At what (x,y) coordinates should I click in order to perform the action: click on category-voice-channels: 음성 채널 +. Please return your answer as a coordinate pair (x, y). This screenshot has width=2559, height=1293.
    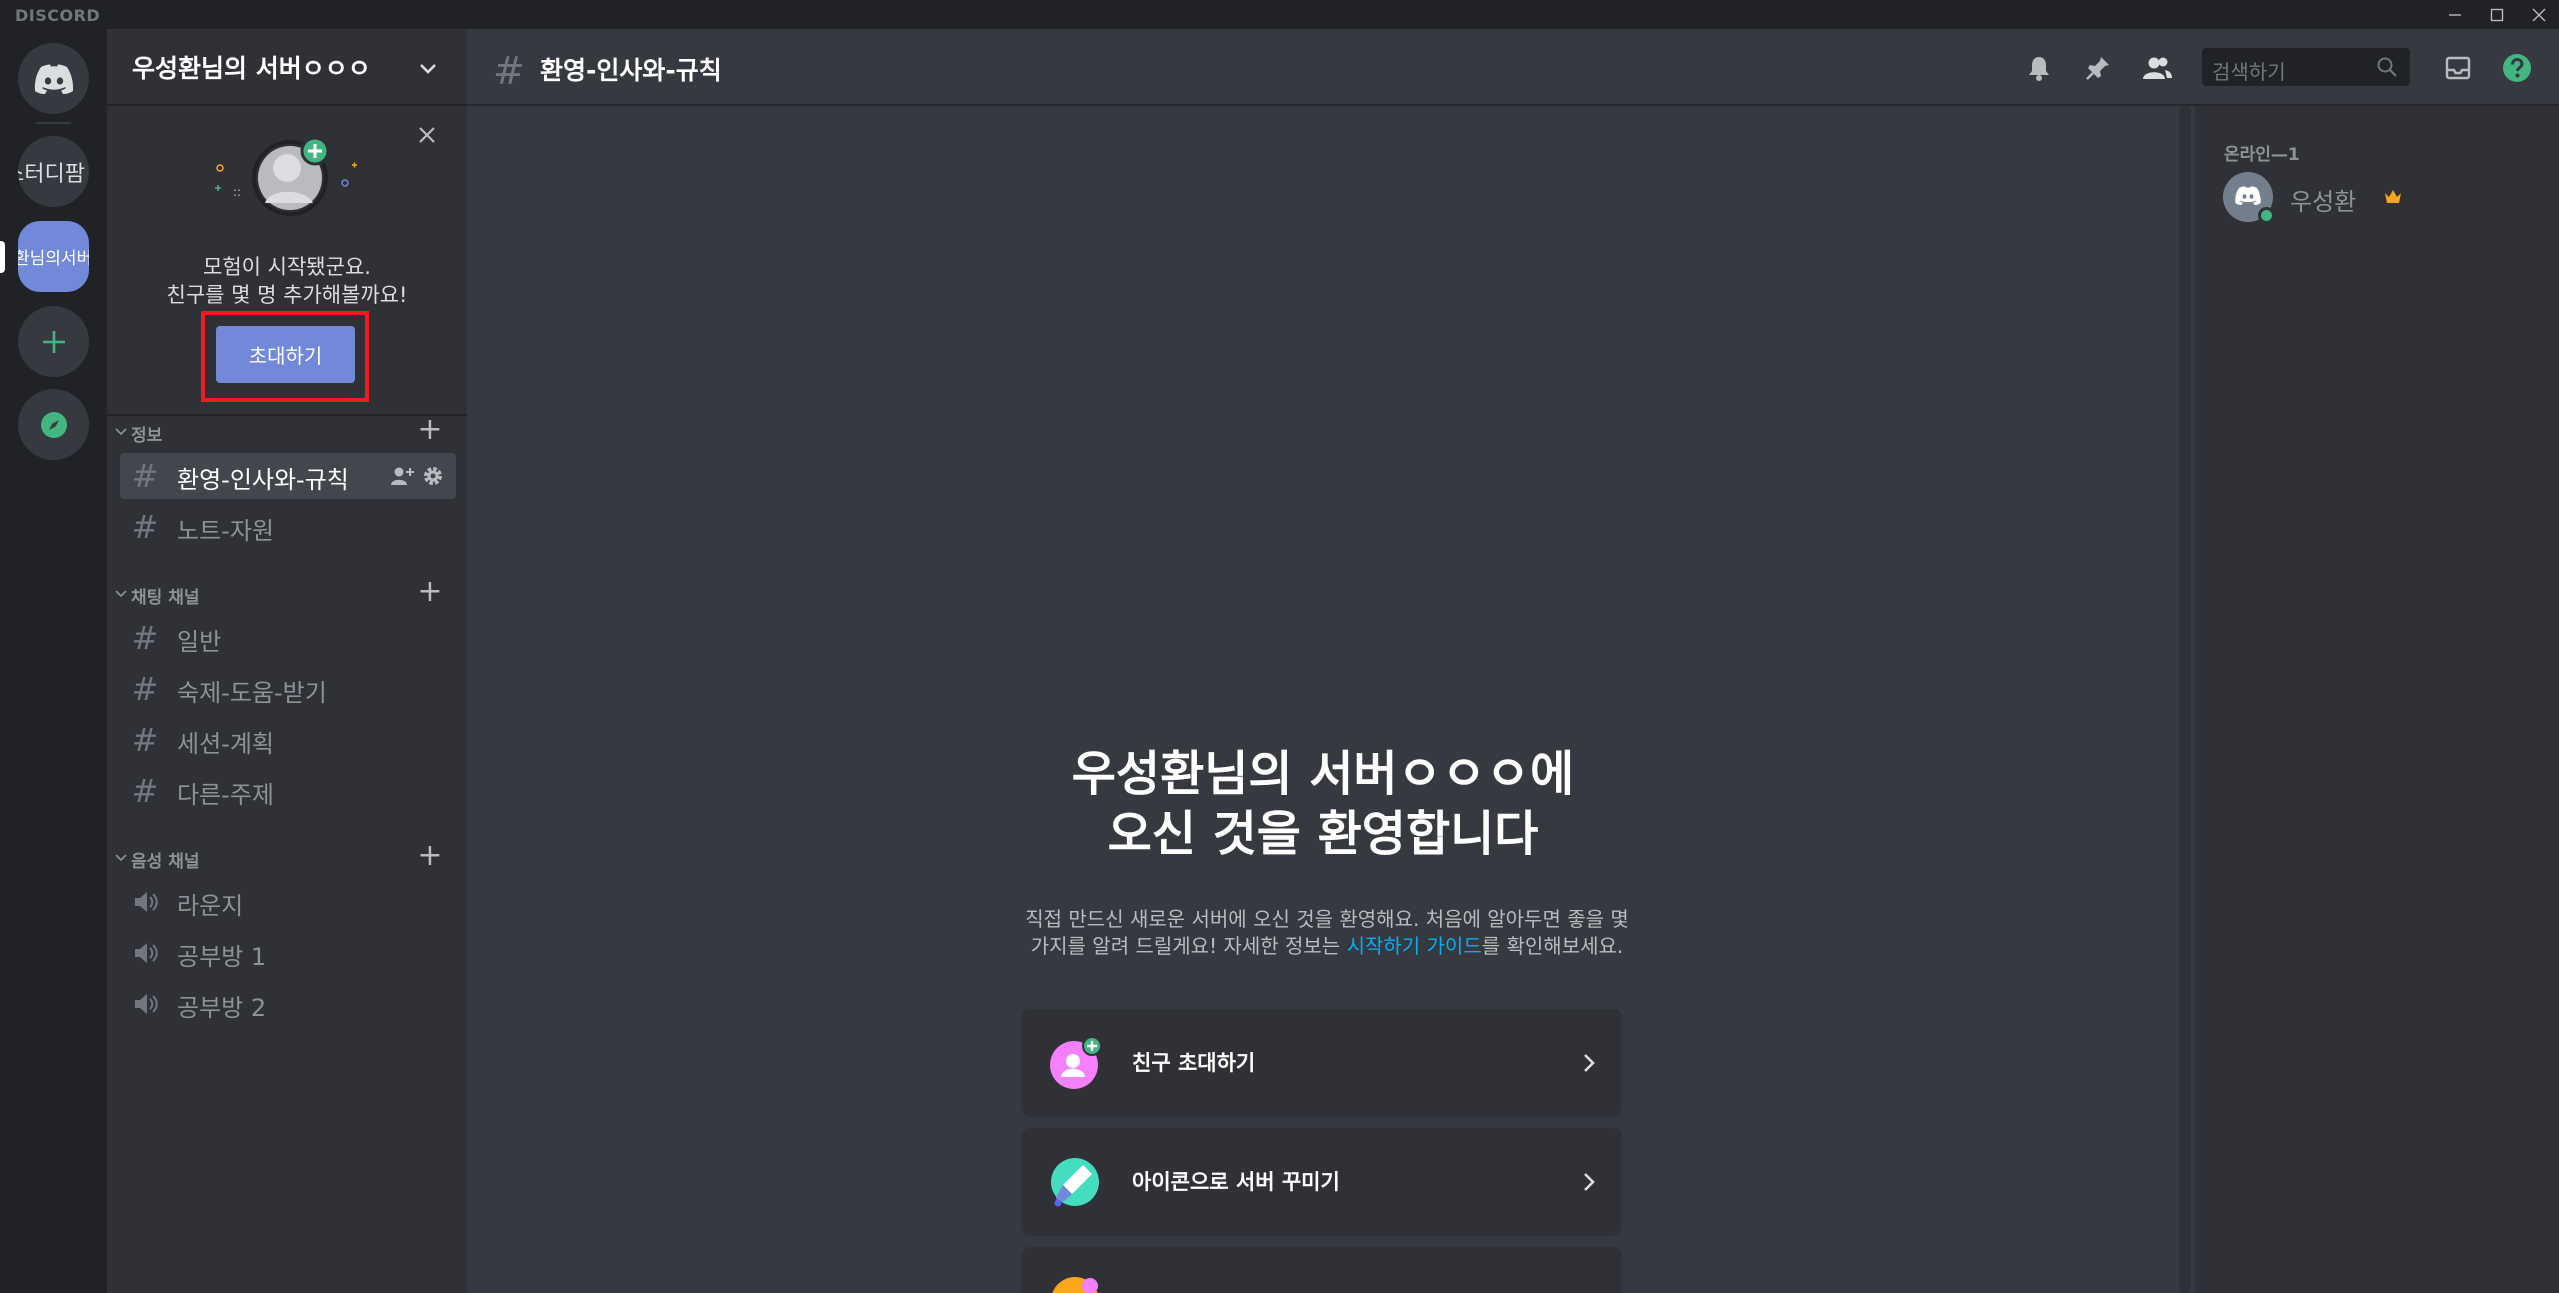
    Looking at the image, I should click on (287, 857).